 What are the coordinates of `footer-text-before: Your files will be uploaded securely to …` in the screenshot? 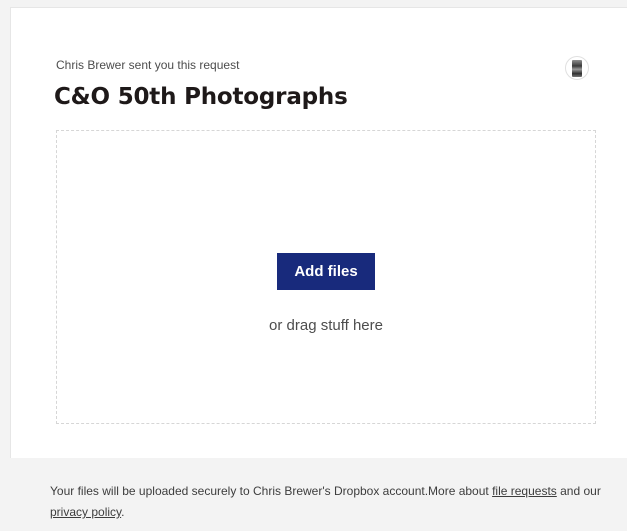 It's located at (271, 491).